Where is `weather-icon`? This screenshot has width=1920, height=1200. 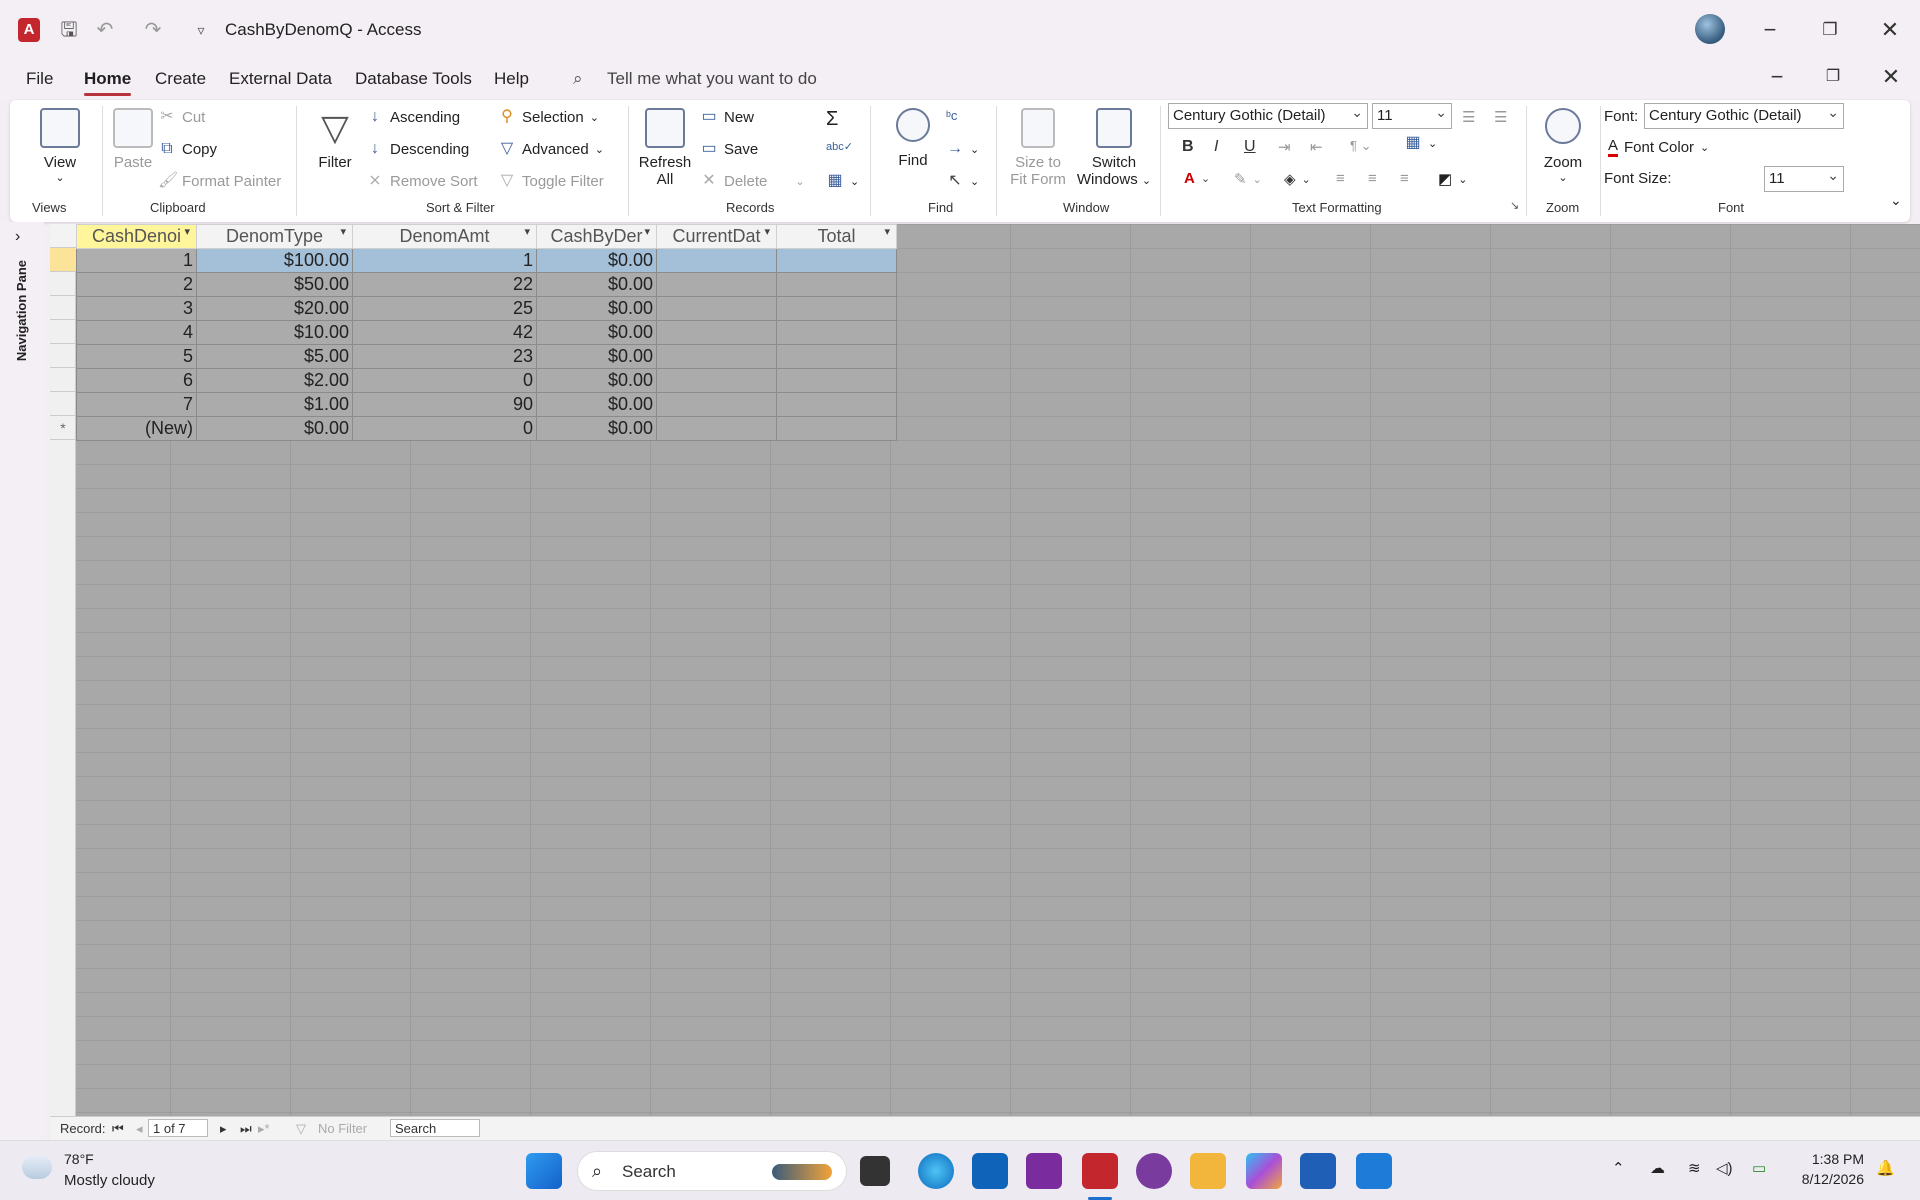 weather-icon is located at coordinates (37, 1167).